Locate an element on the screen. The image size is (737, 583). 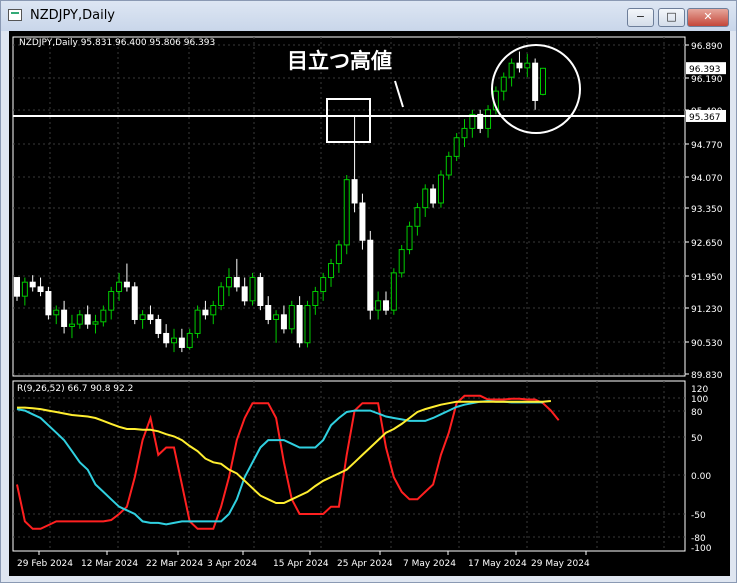
price-tick-label: 92.650 is located at coordinates (707, 244).